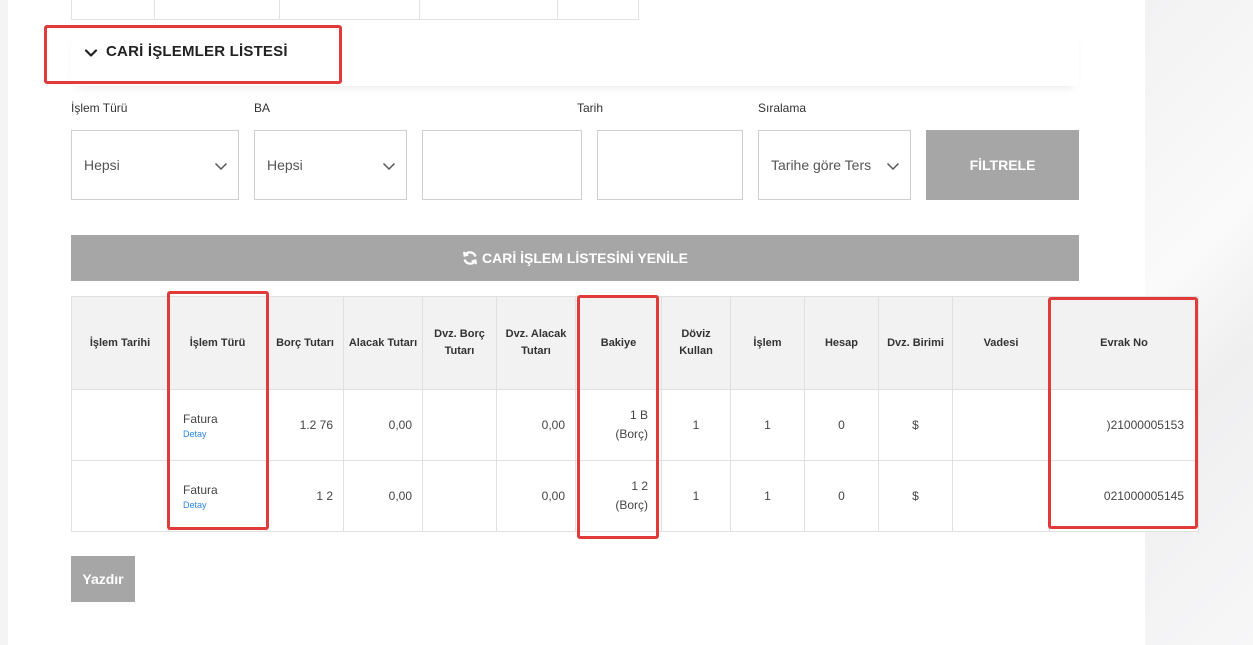  Describe the element at coordinates (197, 51) in the screenshot. I see `section-title: CARİ İŞLEMLER LİSTESİ` at that location.